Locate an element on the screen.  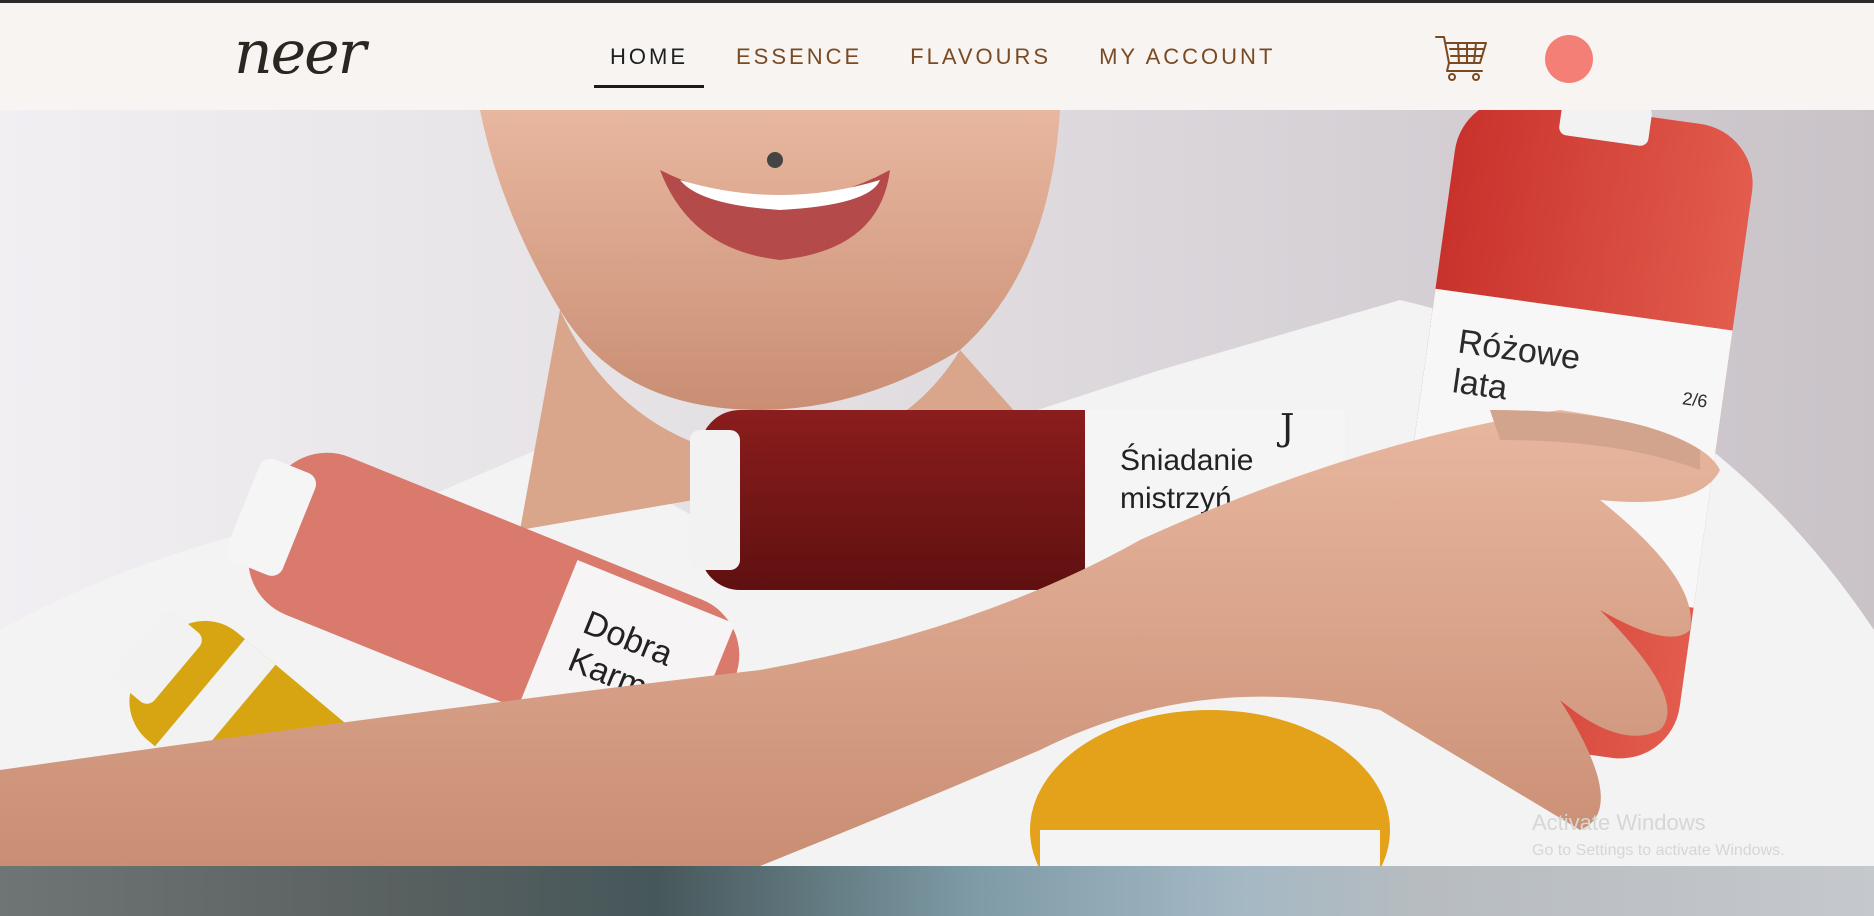
cart-icon is located at coordinates (1462, 58).